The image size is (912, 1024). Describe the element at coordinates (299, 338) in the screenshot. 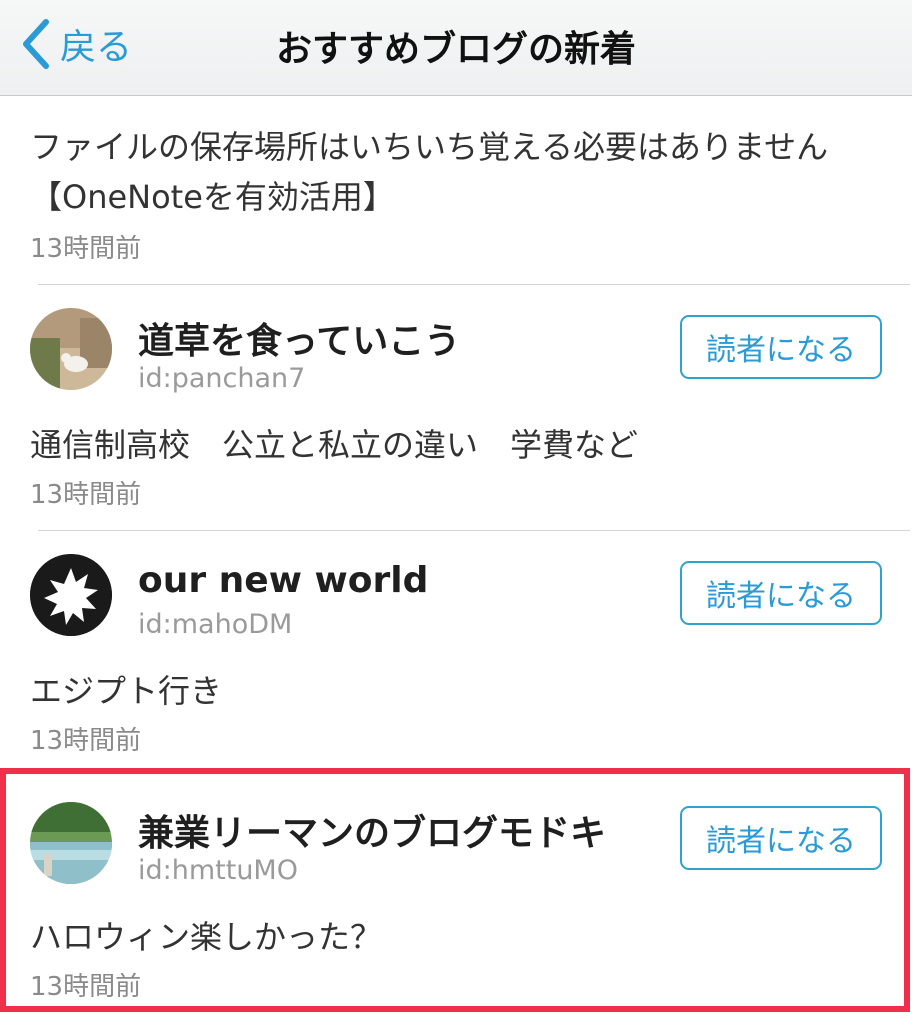

I see `blog-name: 道草を食っていこう` at that location.